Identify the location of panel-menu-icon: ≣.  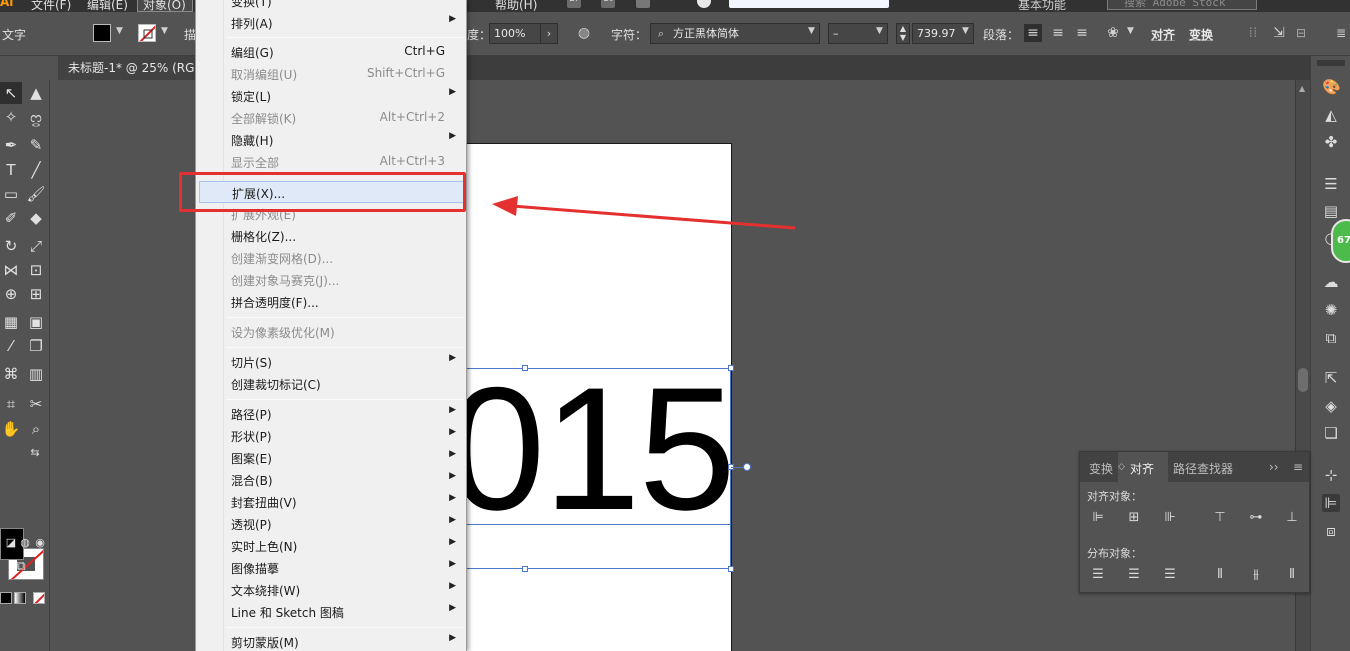
(1341, 33).